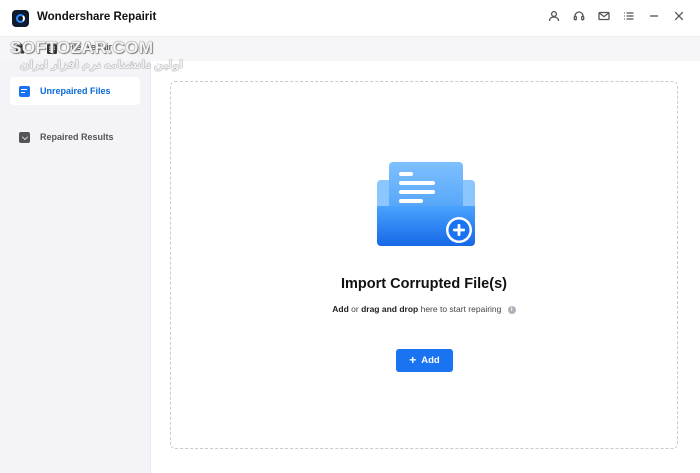 Image resolution: width=700 pixels, height=473 pixels. I want to click on sidebar-item-unrepaired-files: Unrepaired Files, so click(75, 91).